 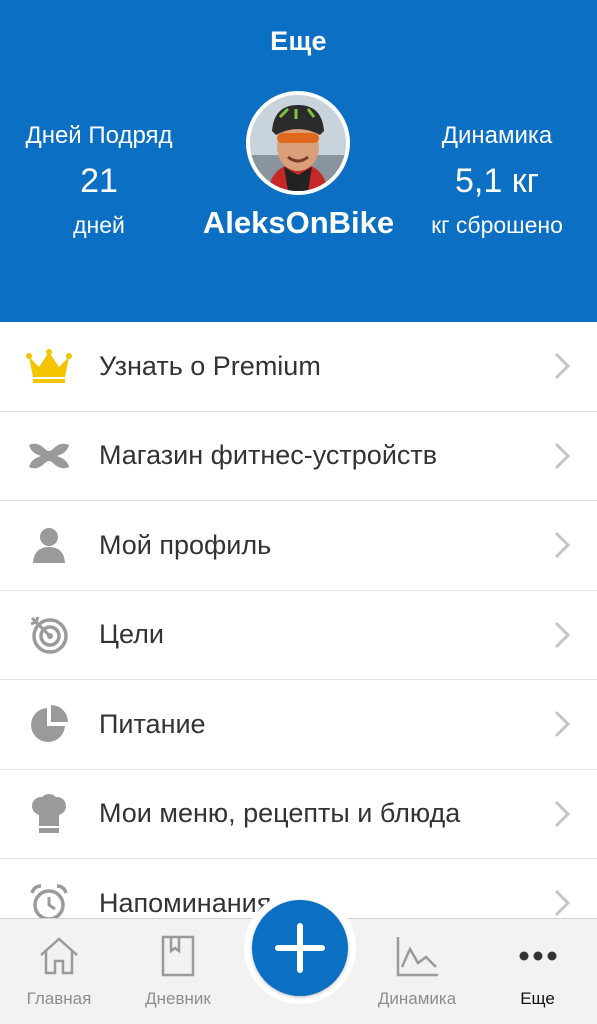 I want to click on tab-home: Главная, so click(x=59, y=971).